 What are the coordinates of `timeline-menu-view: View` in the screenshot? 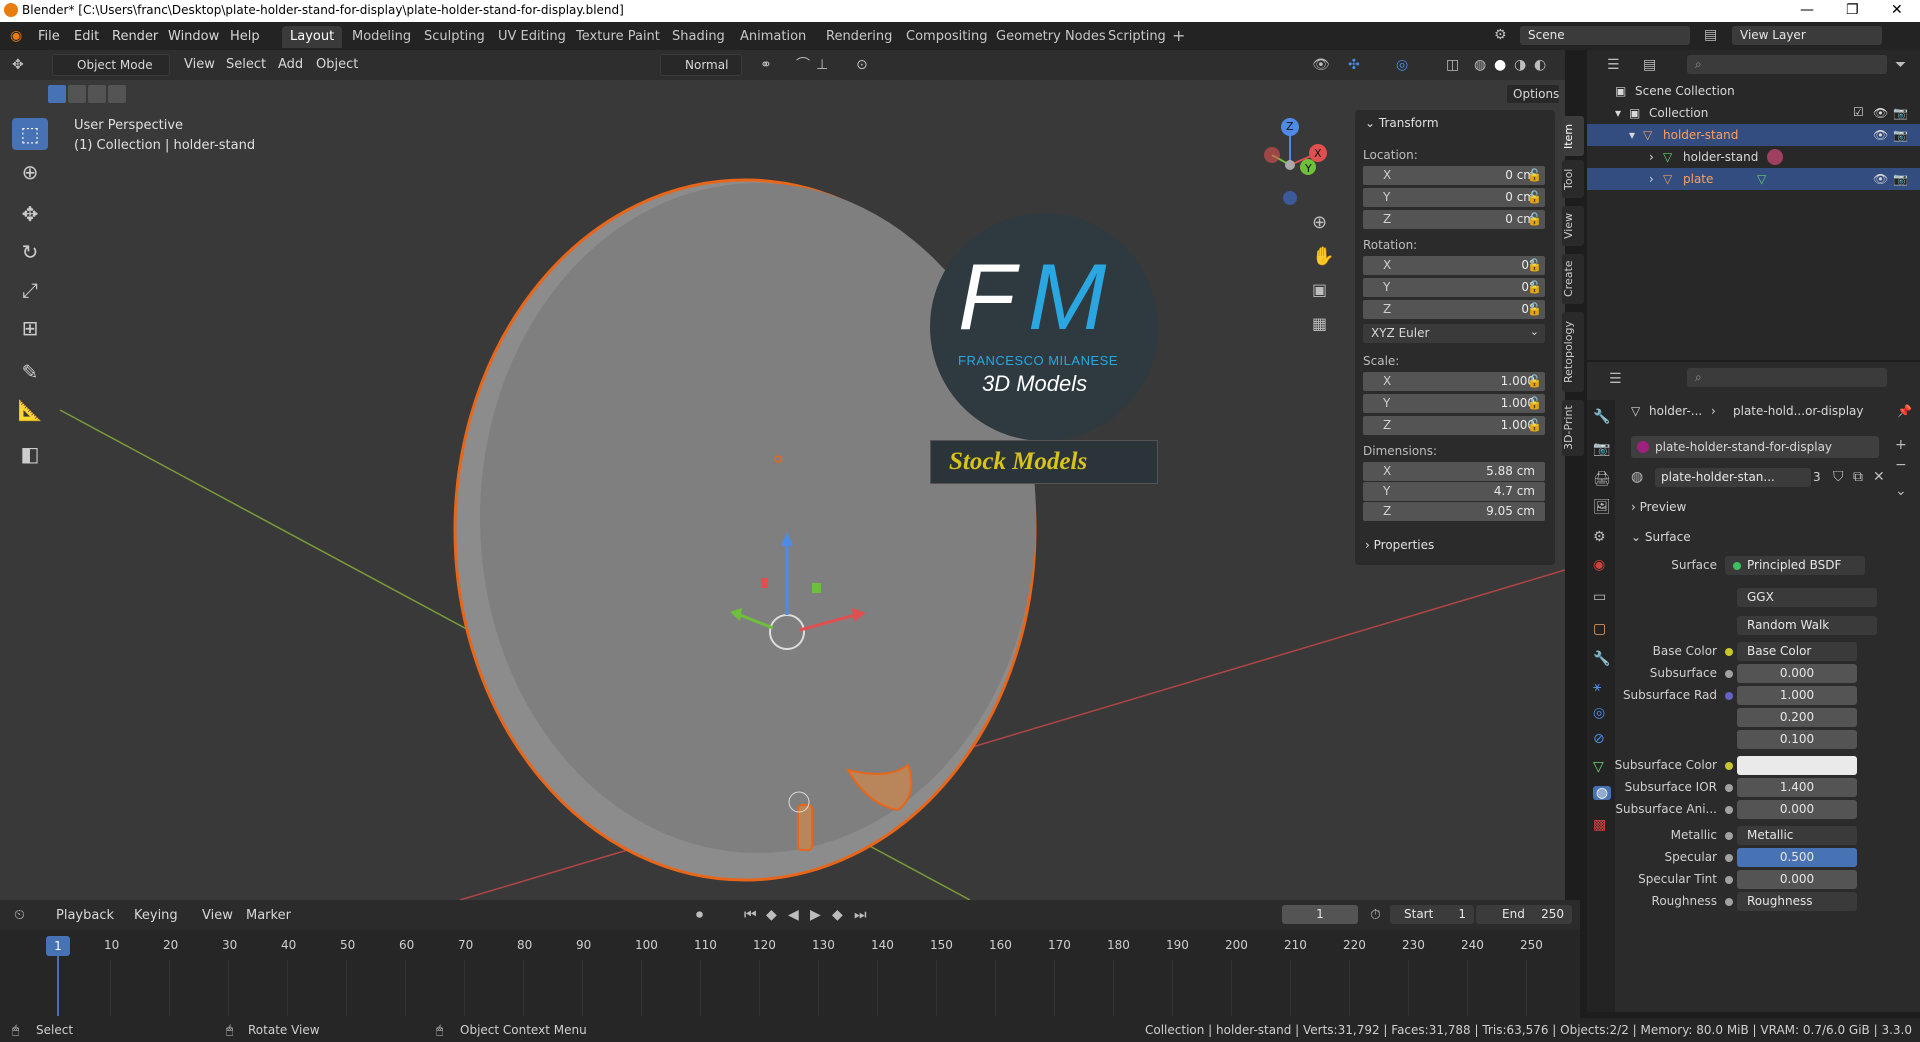 It's located at (217, 915).